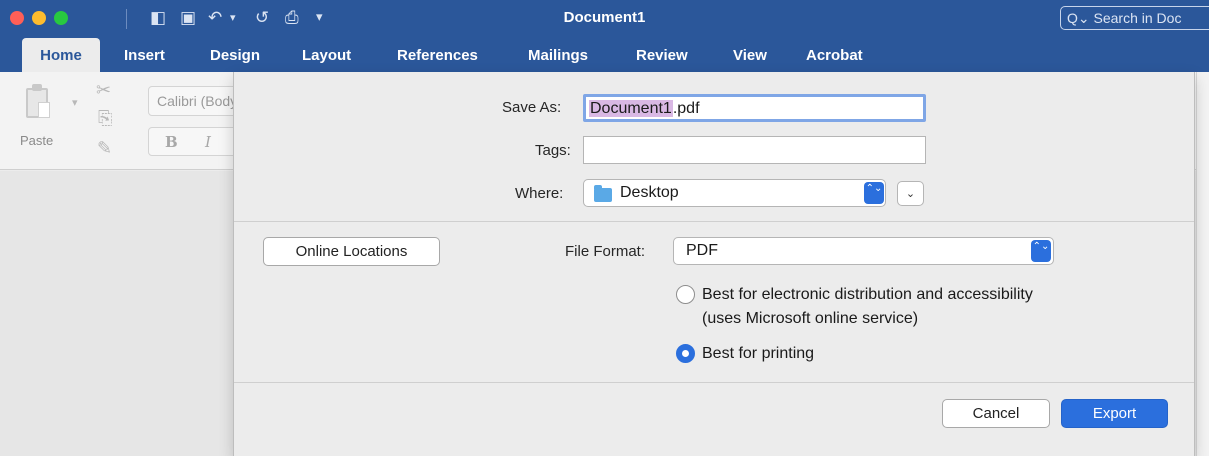 The height and width of the screenshot is (456, 1209). Describe the element at coordinates (75, 102) in the screenshot. I see `paste-dropdown-icon: ▾` at that location.